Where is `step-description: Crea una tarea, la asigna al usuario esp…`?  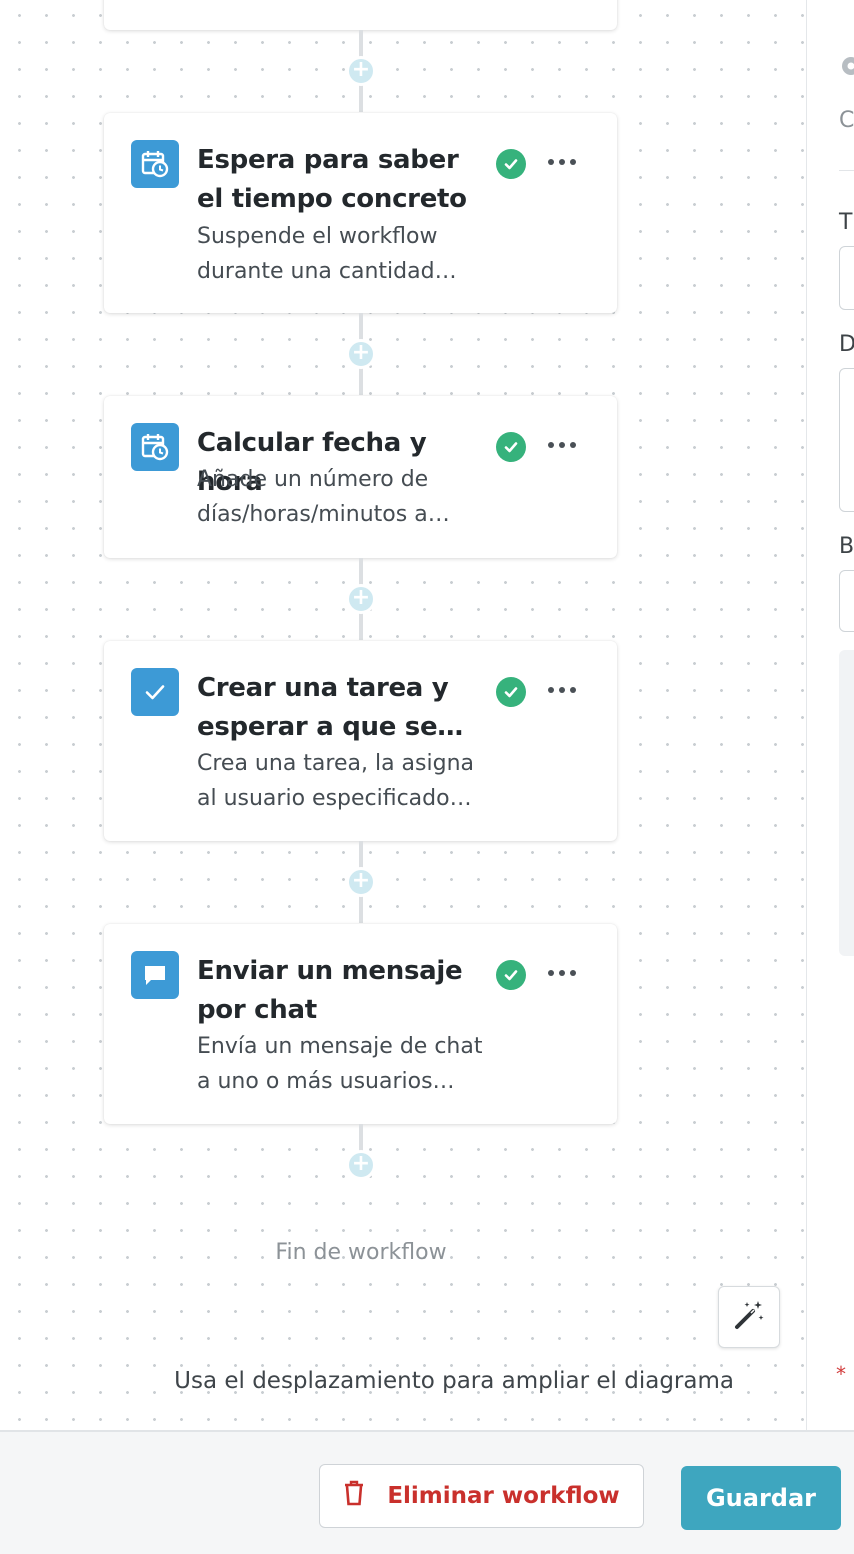 step-description: Crea una tarea, la asigna al usuario esp… is located at coordinates (347, 781).